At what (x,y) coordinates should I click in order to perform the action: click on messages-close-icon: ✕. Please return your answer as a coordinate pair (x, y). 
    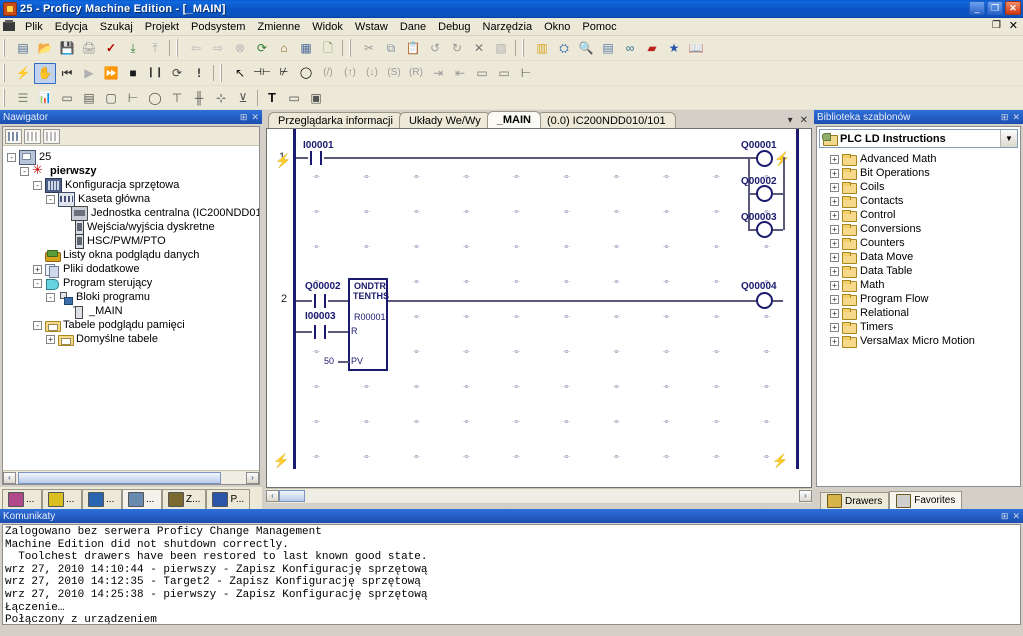
    Looking at the image, I should click on (1016, 516).